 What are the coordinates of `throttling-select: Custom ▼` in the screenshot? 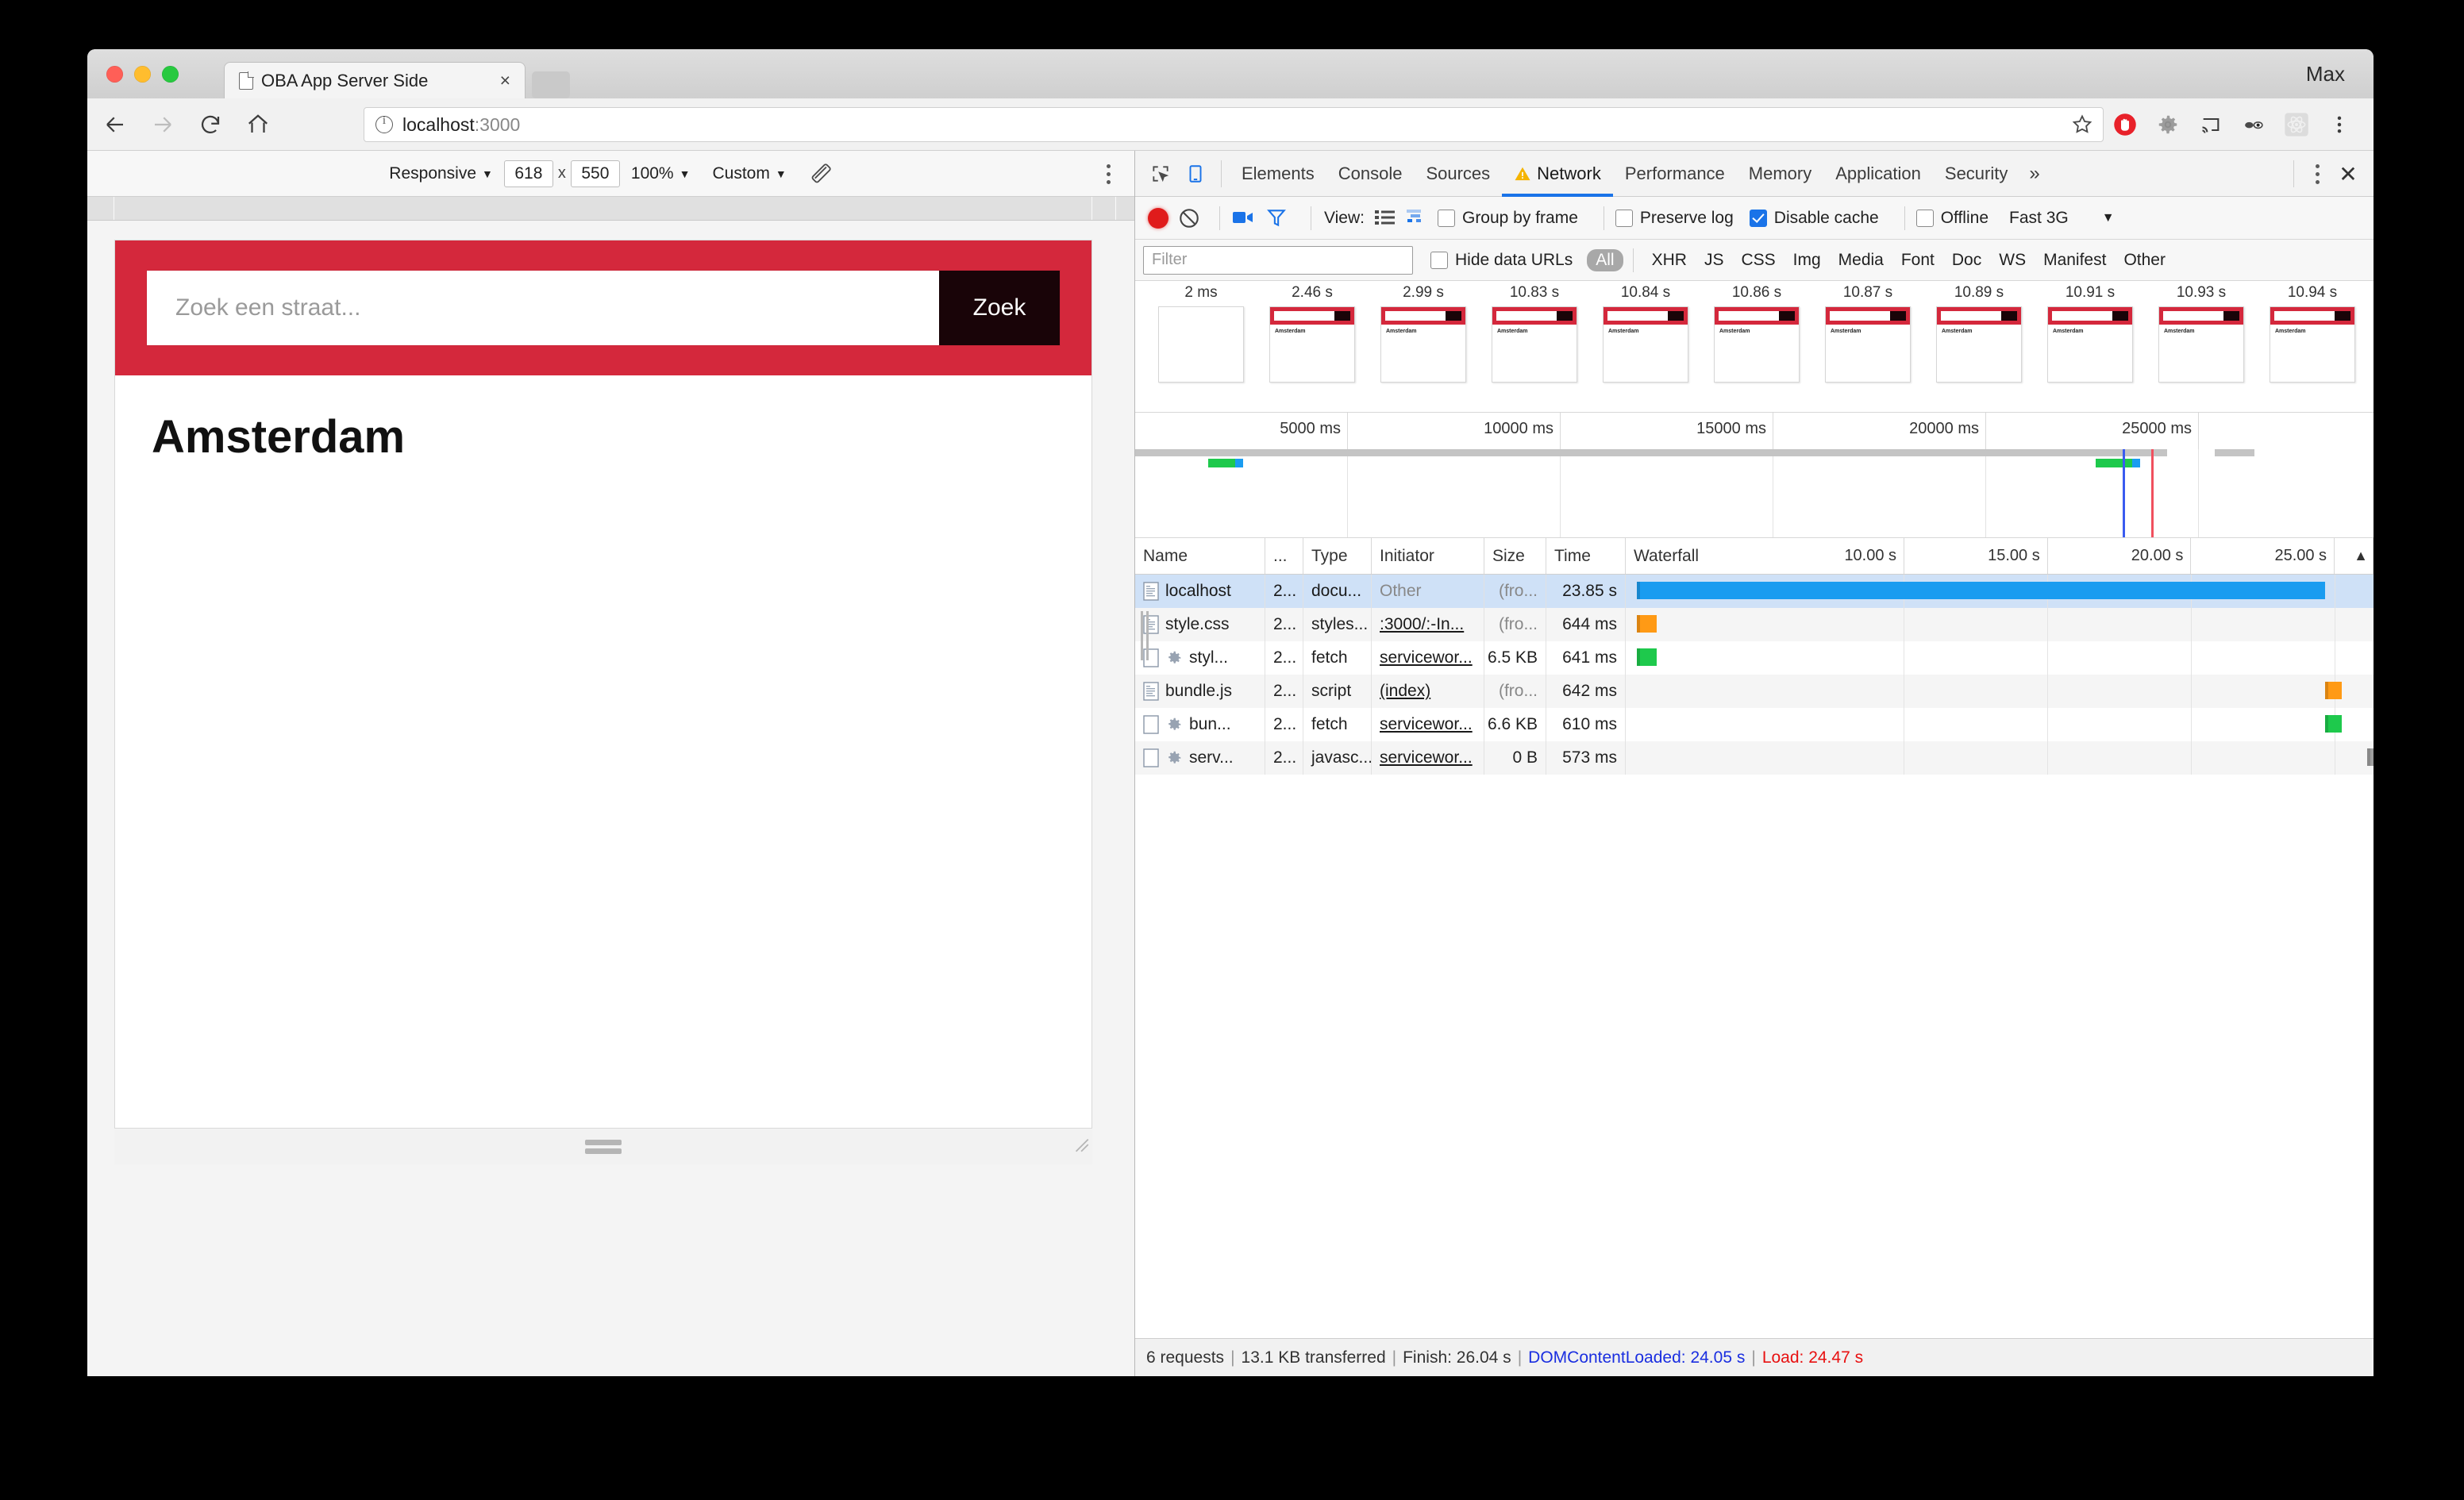 It's located at (749, 173).